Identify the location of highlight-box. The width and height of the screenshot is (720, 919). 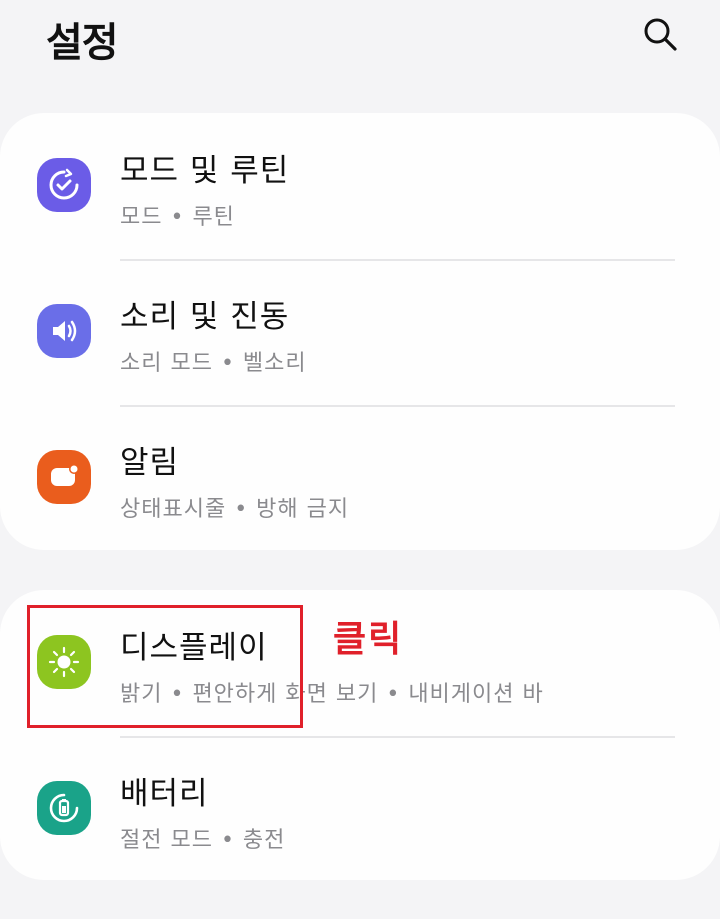
(165, 666).